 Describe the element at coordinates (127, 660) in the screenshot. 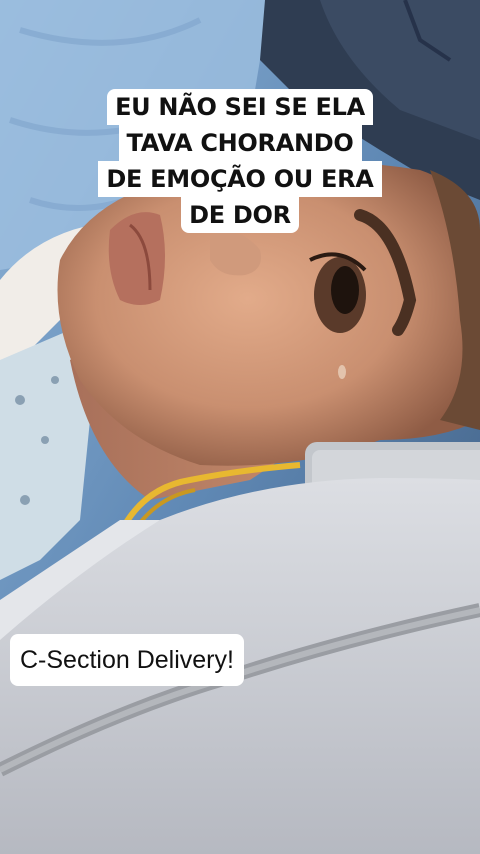

I see `section-label: C-Section Delivery!` at that location.